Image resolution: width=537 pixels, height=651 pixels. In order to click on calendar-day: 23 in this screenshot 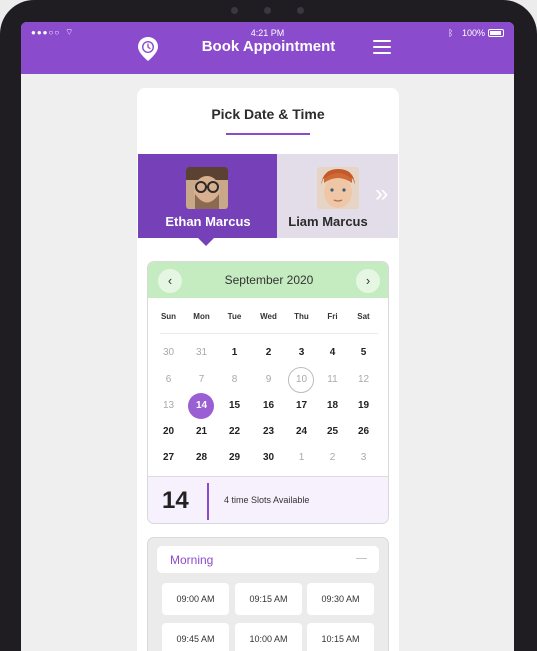, I will do `click(268, 432)`.